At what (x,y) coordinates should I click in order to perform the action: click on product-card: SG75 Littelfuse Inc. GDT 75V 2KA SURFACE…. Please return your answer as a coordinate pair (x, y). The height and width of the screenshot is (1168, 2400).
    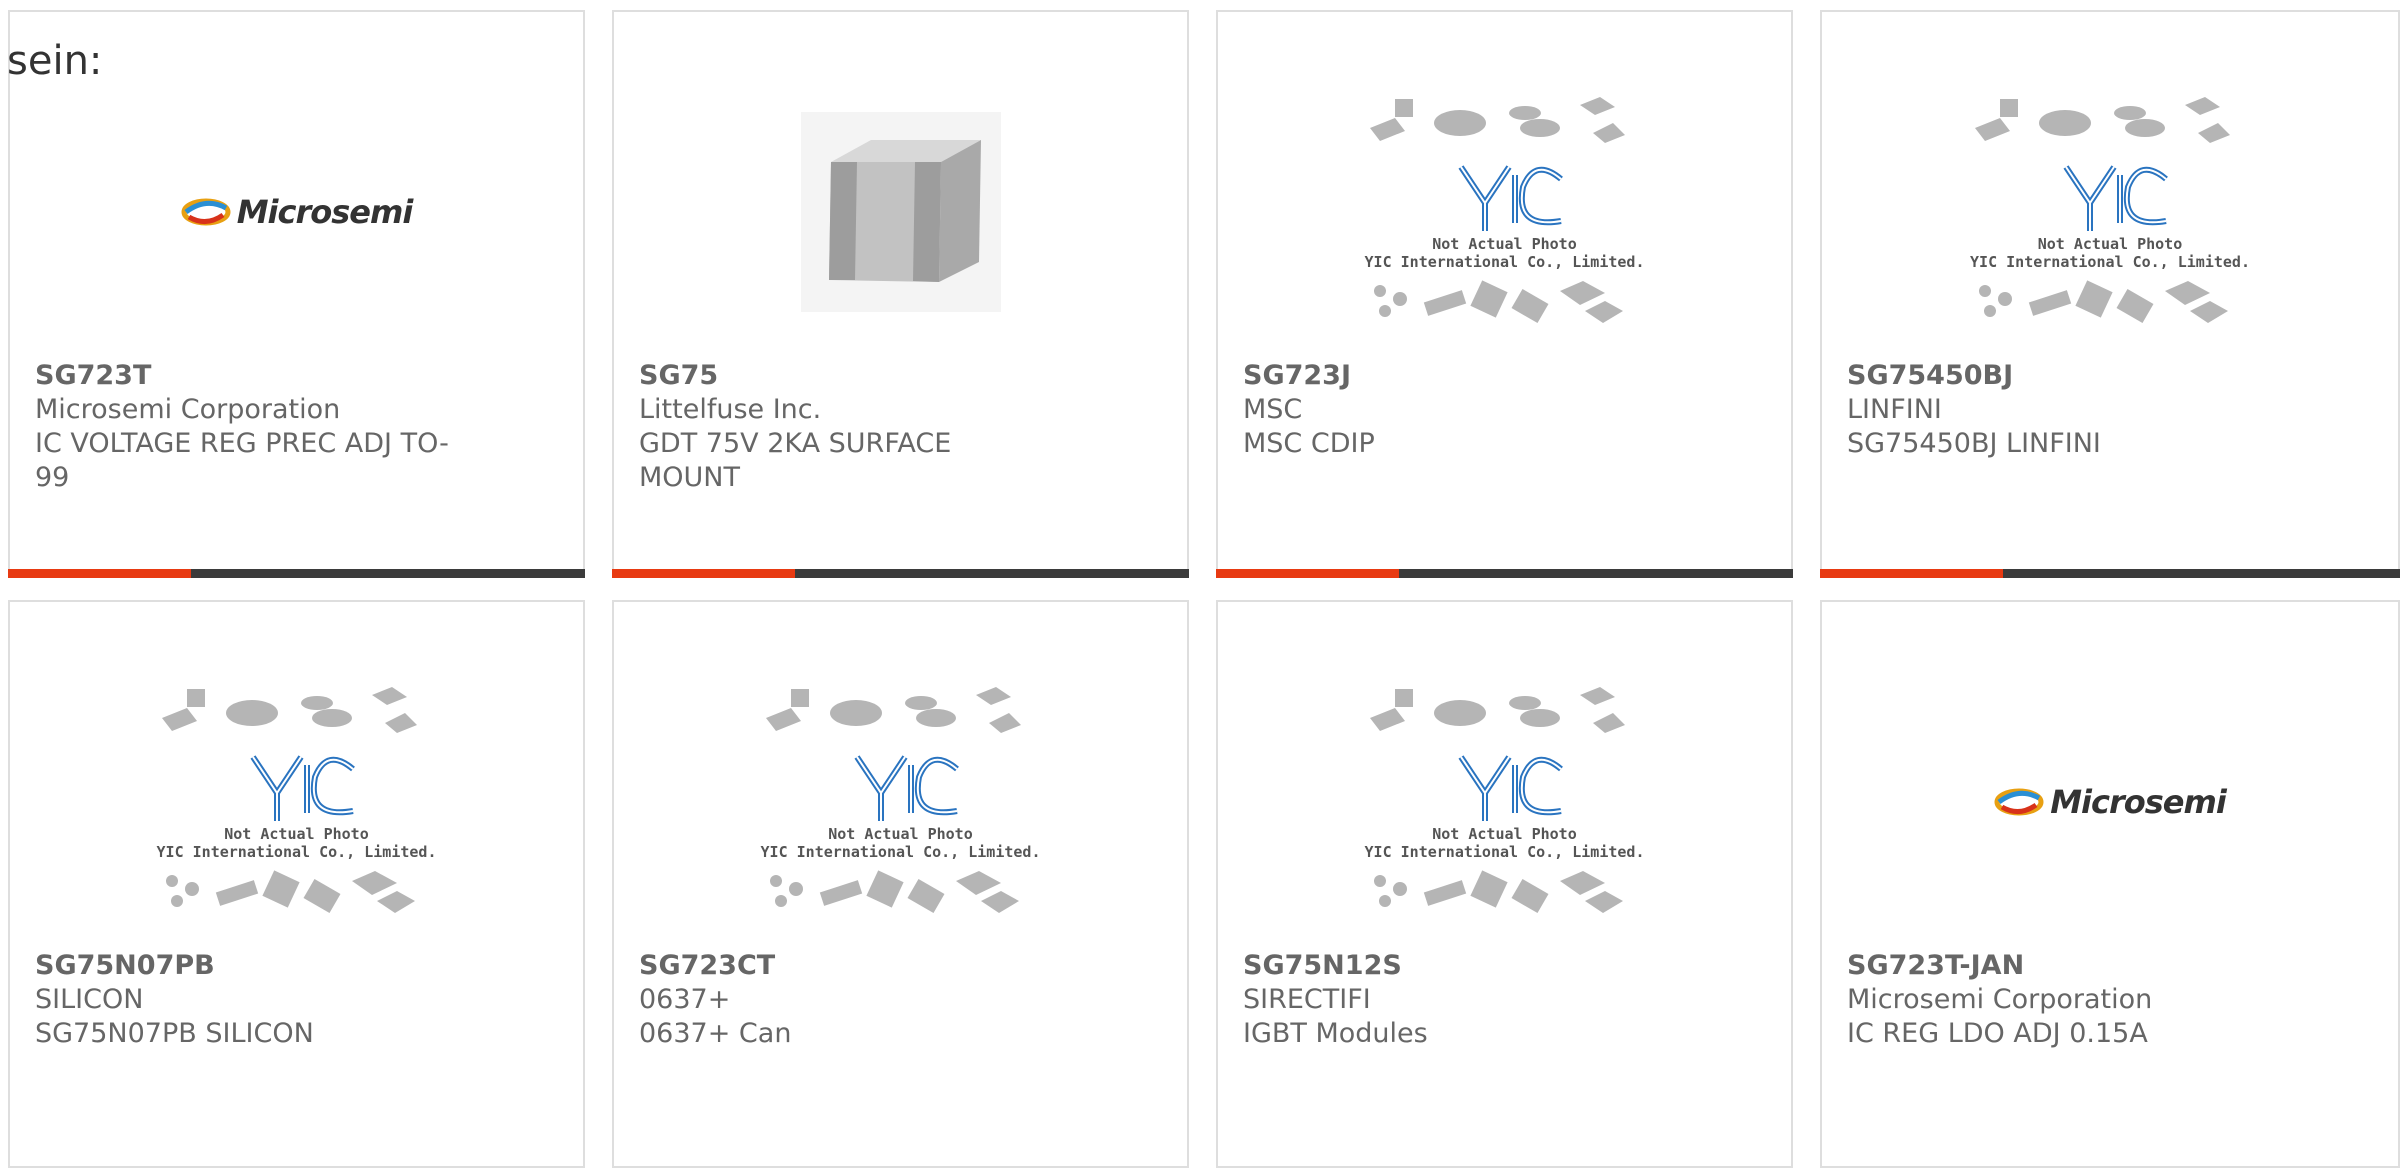
    Looking at the image, I should click on (900, 294).